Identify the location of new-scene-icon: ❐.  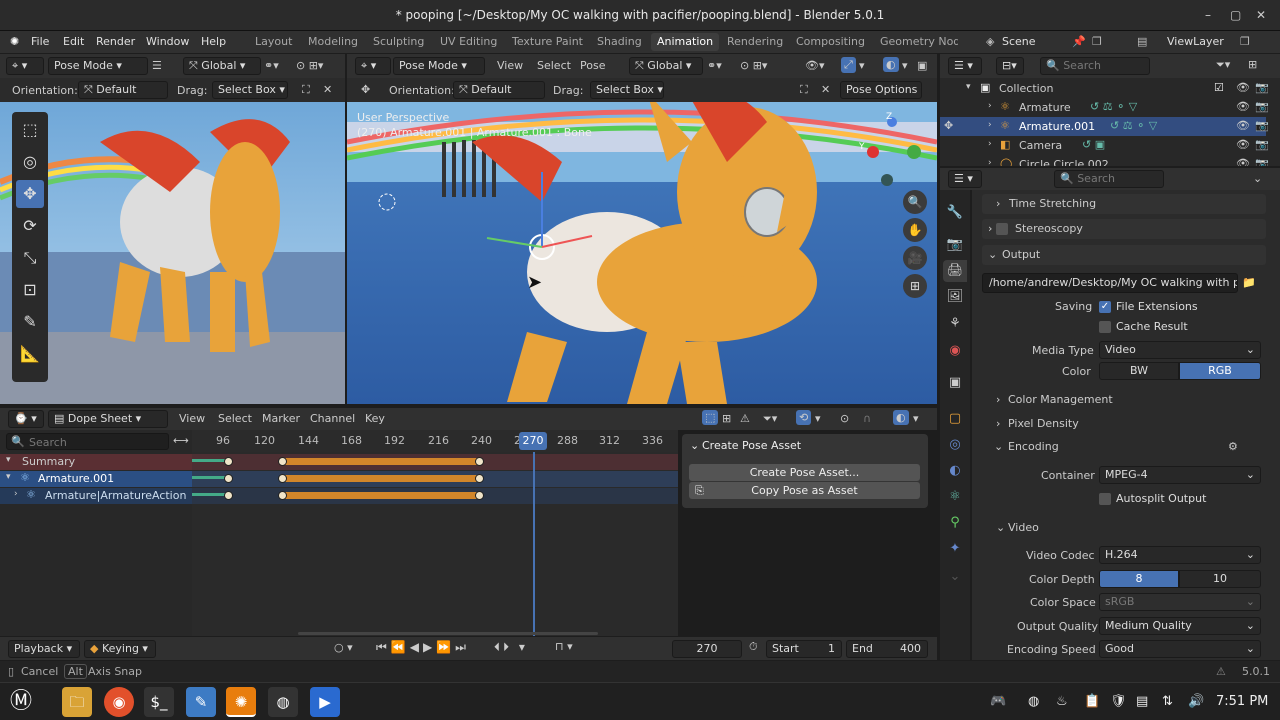
(1097, 41).